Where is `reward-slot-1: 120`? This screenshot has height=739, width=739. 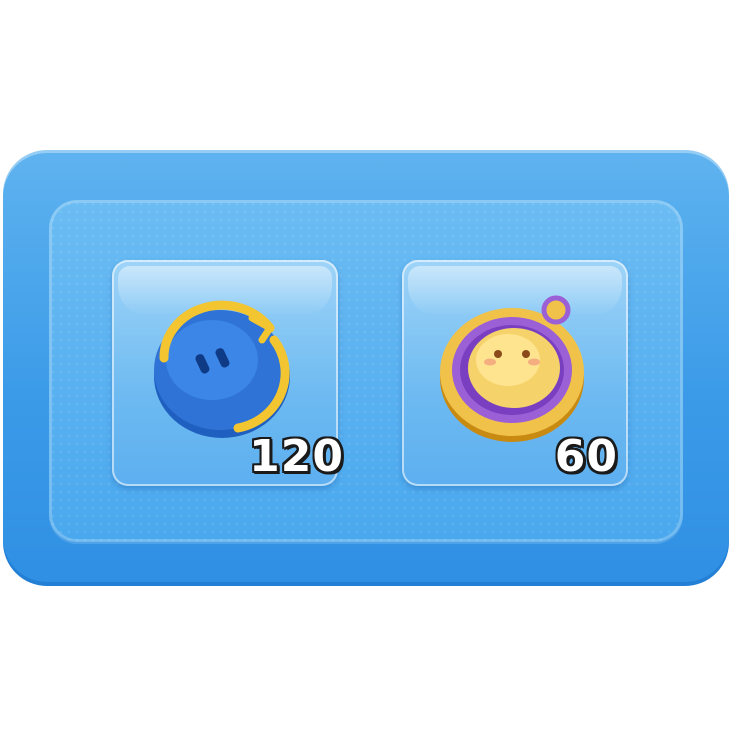
reward-slot-1: 120 is located at coordinates (227, 373).